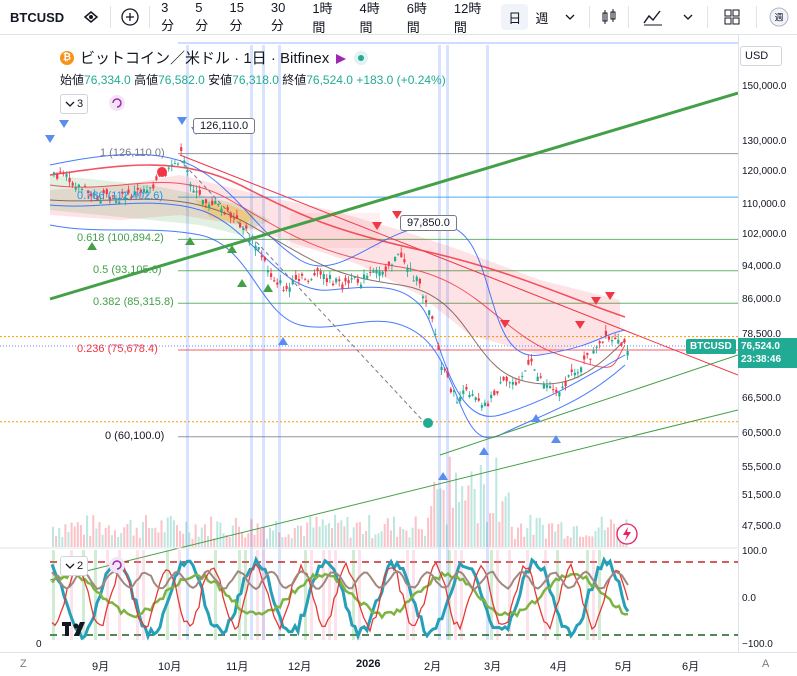 Image resolution: width=797 pixels, height=676 pixels. What do you see at coordinates (627, 534) in the screenshot?
I see `lightning-icon` at bounding box center [627, 534].